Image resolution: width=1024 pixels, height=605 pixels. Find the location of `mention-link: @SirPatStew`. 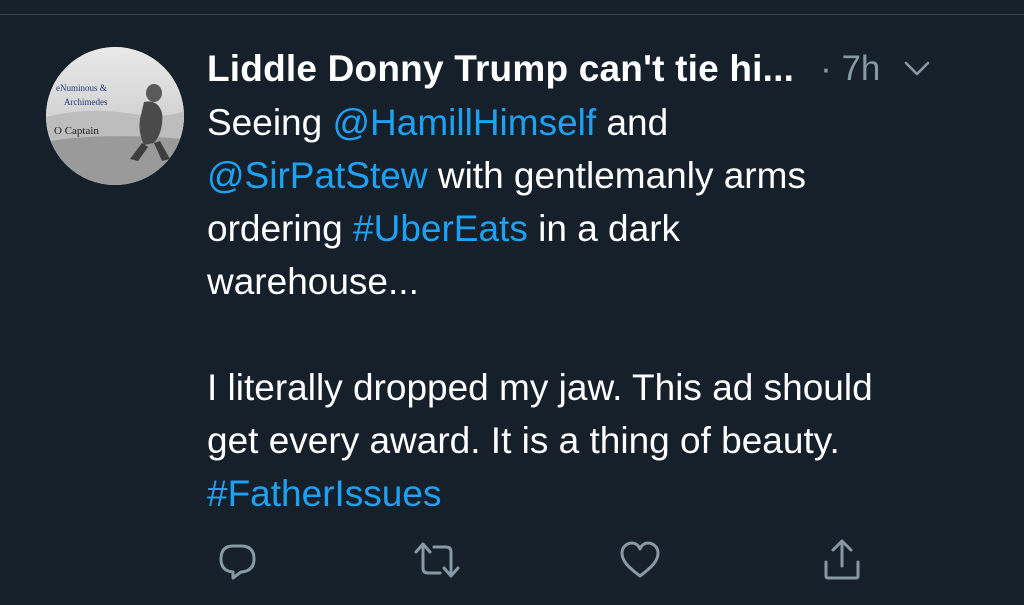

mention-link: @SirPatStew is located at coordinates (317, 175).